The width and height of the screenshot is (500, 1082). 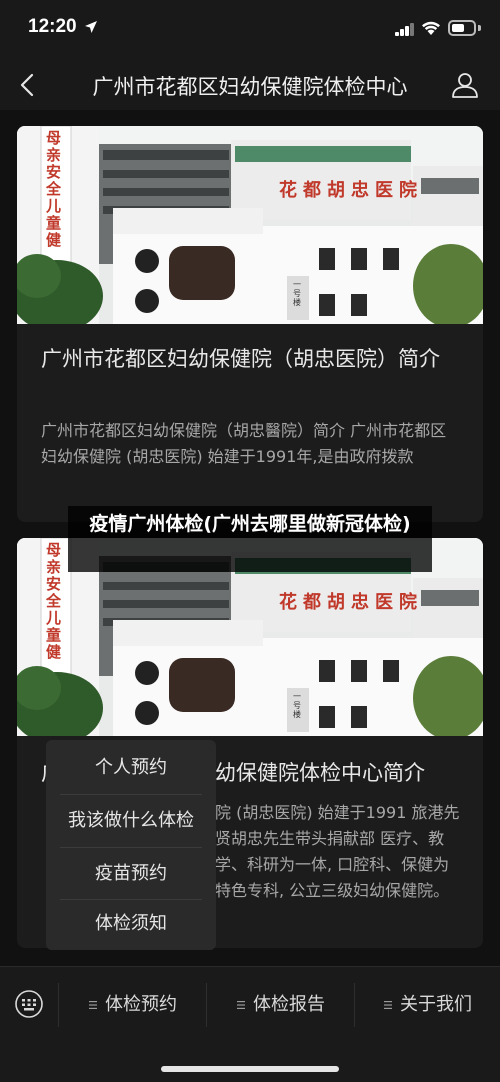 I want to click on card-title: 幼保健院体检中心简介, so click(x=320, y=773).